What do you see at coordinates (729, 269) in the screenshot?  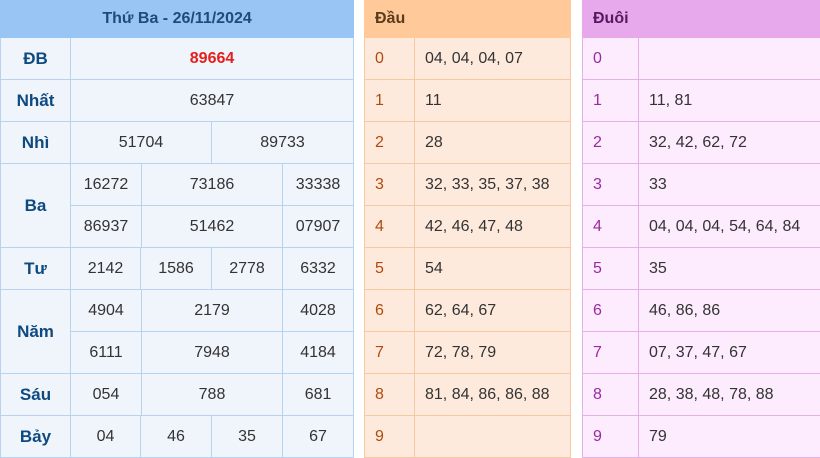 I see `duoi-values: 35` at bounding box center [729, 269].